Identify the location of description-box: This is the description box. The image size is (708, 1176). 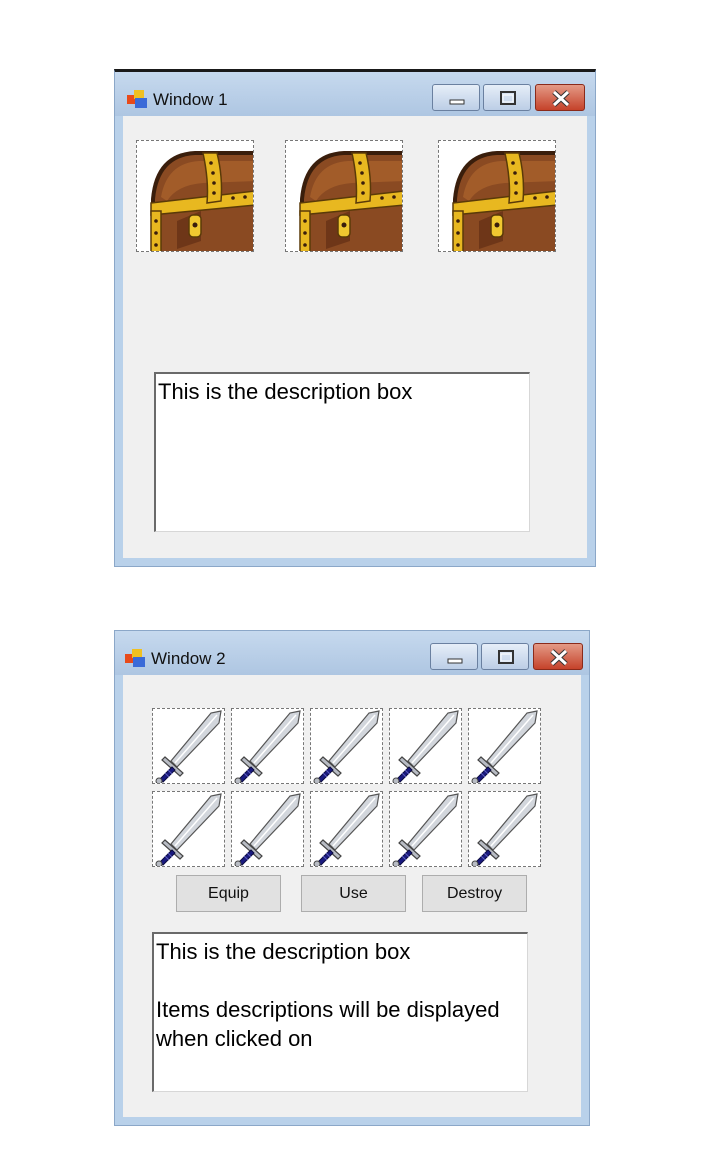
(342, 452).